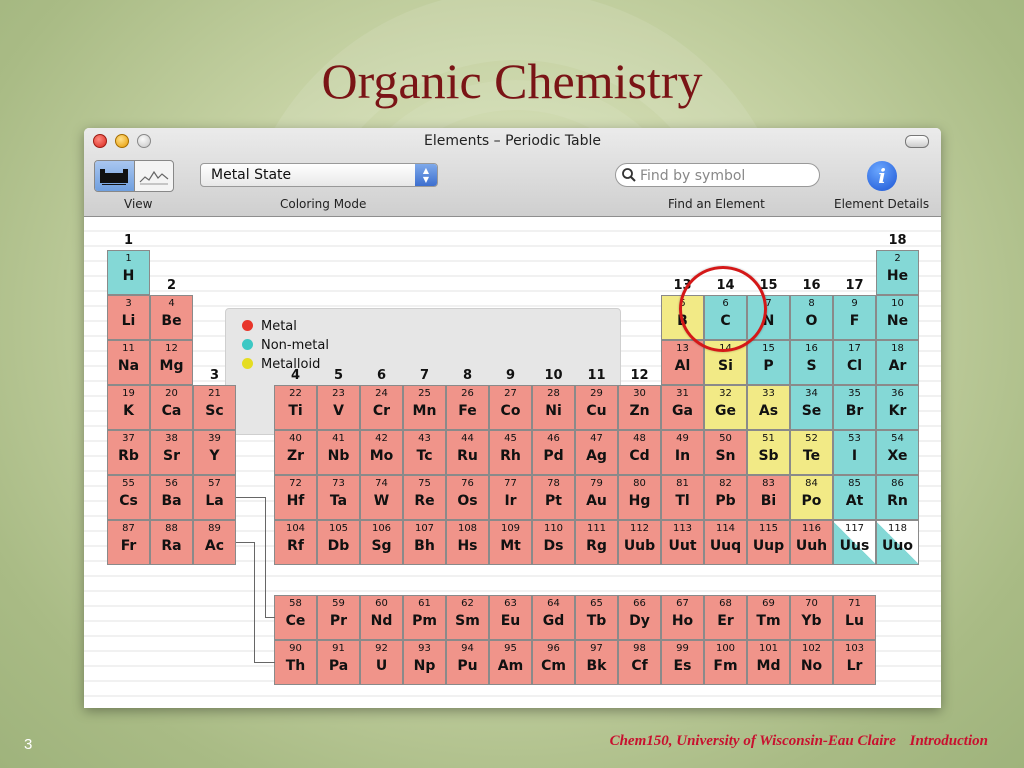 This screenshot has width=1024, height=768. I want to click on element-cell-fm: 100 Fm, so click(725, 662).